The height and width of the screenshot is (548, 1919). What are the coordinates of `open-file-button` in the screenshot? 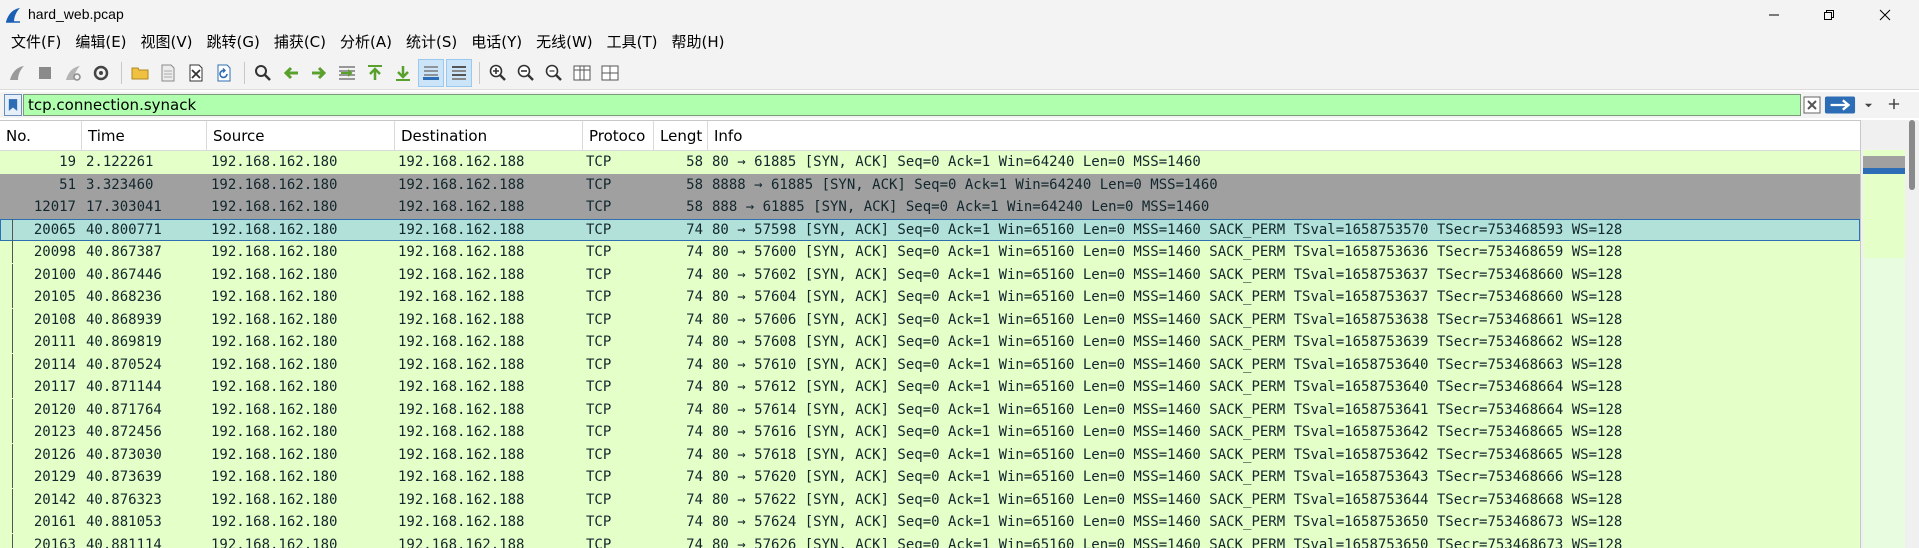 It's located at (140, 73).